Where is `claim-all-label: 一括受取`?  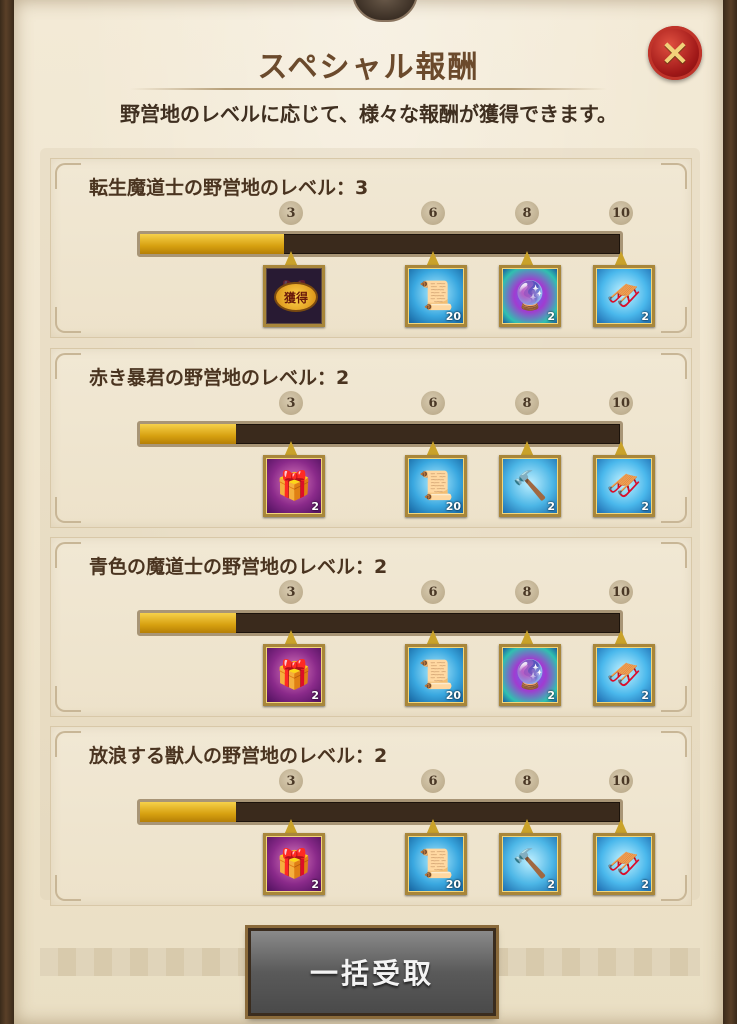
claim-all-label: 一括受取 is located at coordinates (371, 973).